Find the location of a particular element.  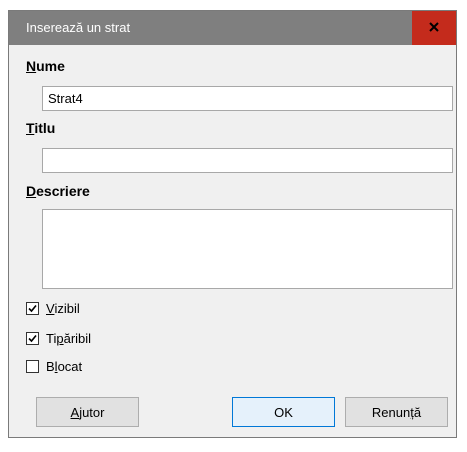

ok-button: OK is located at coordinates (283, 412).